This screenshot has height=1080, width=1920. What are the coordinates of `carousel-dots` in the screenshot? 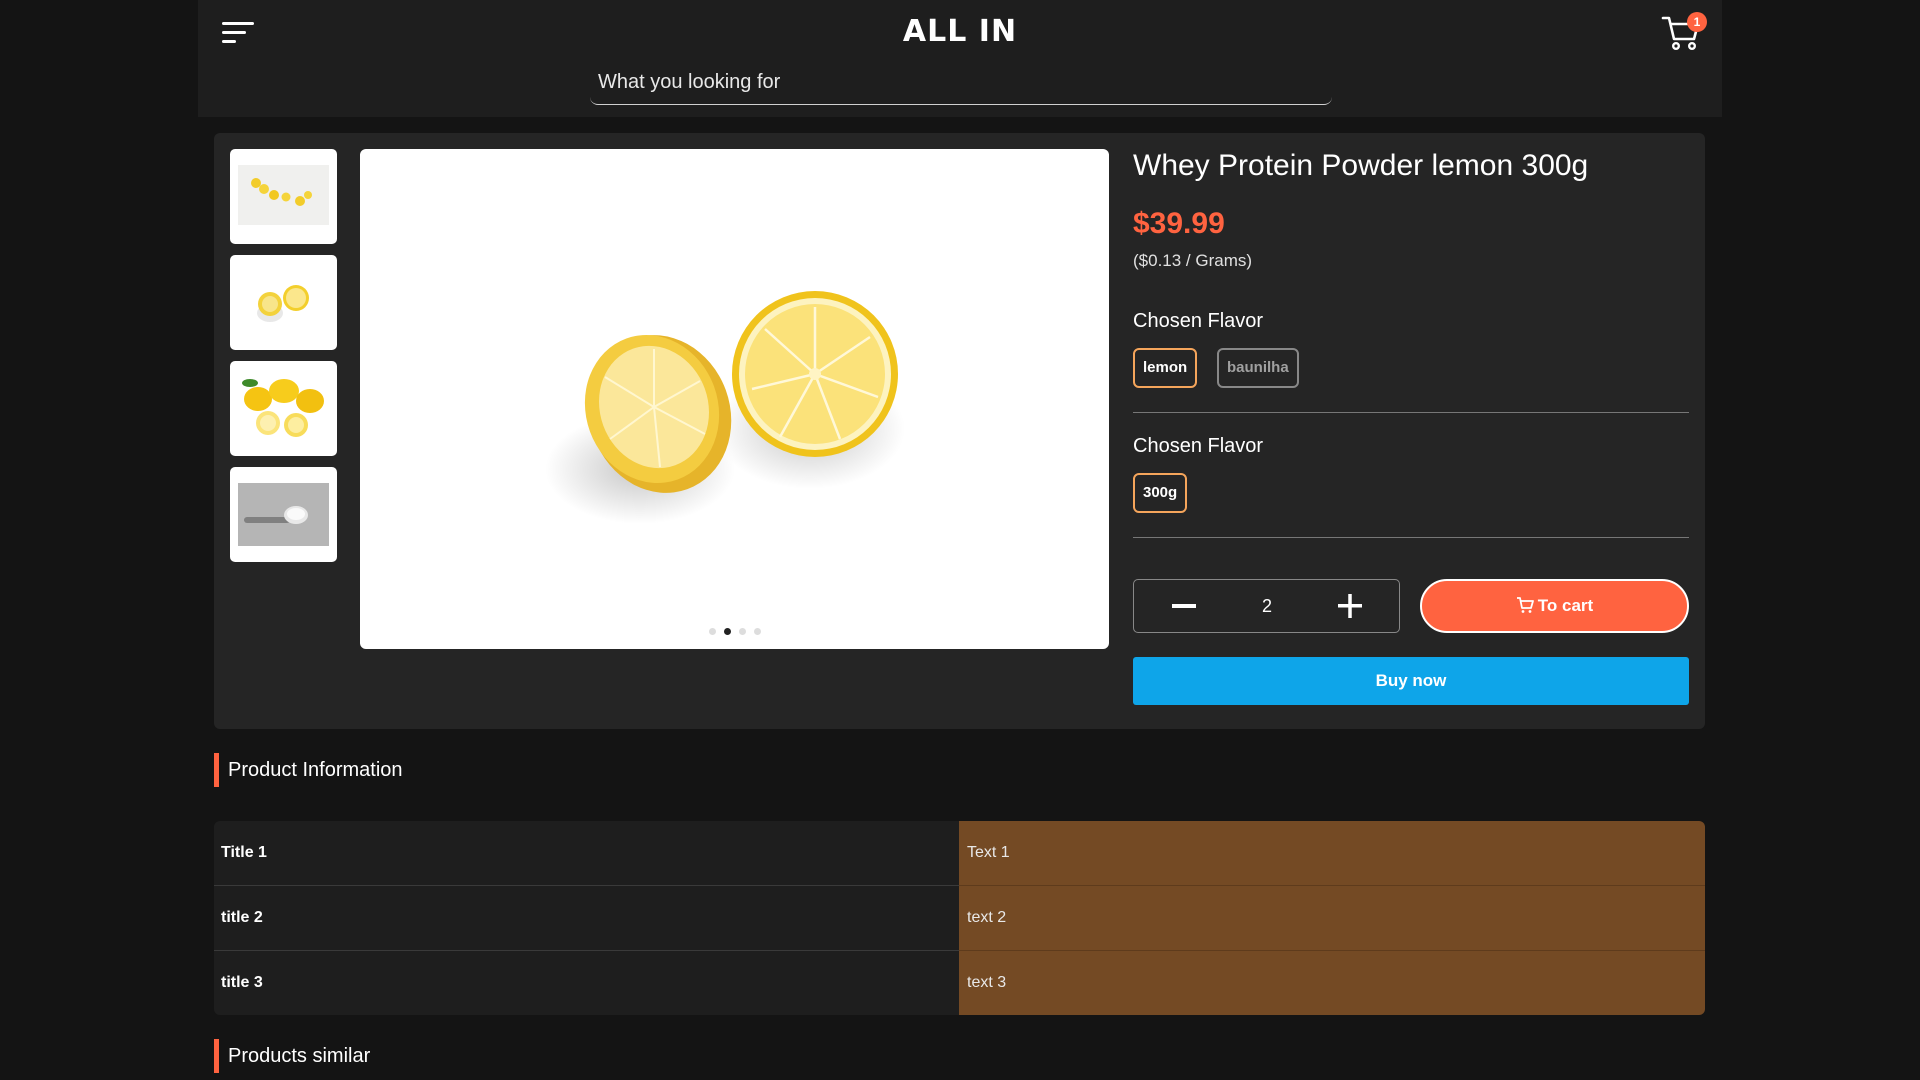 It's located at (734, 631).